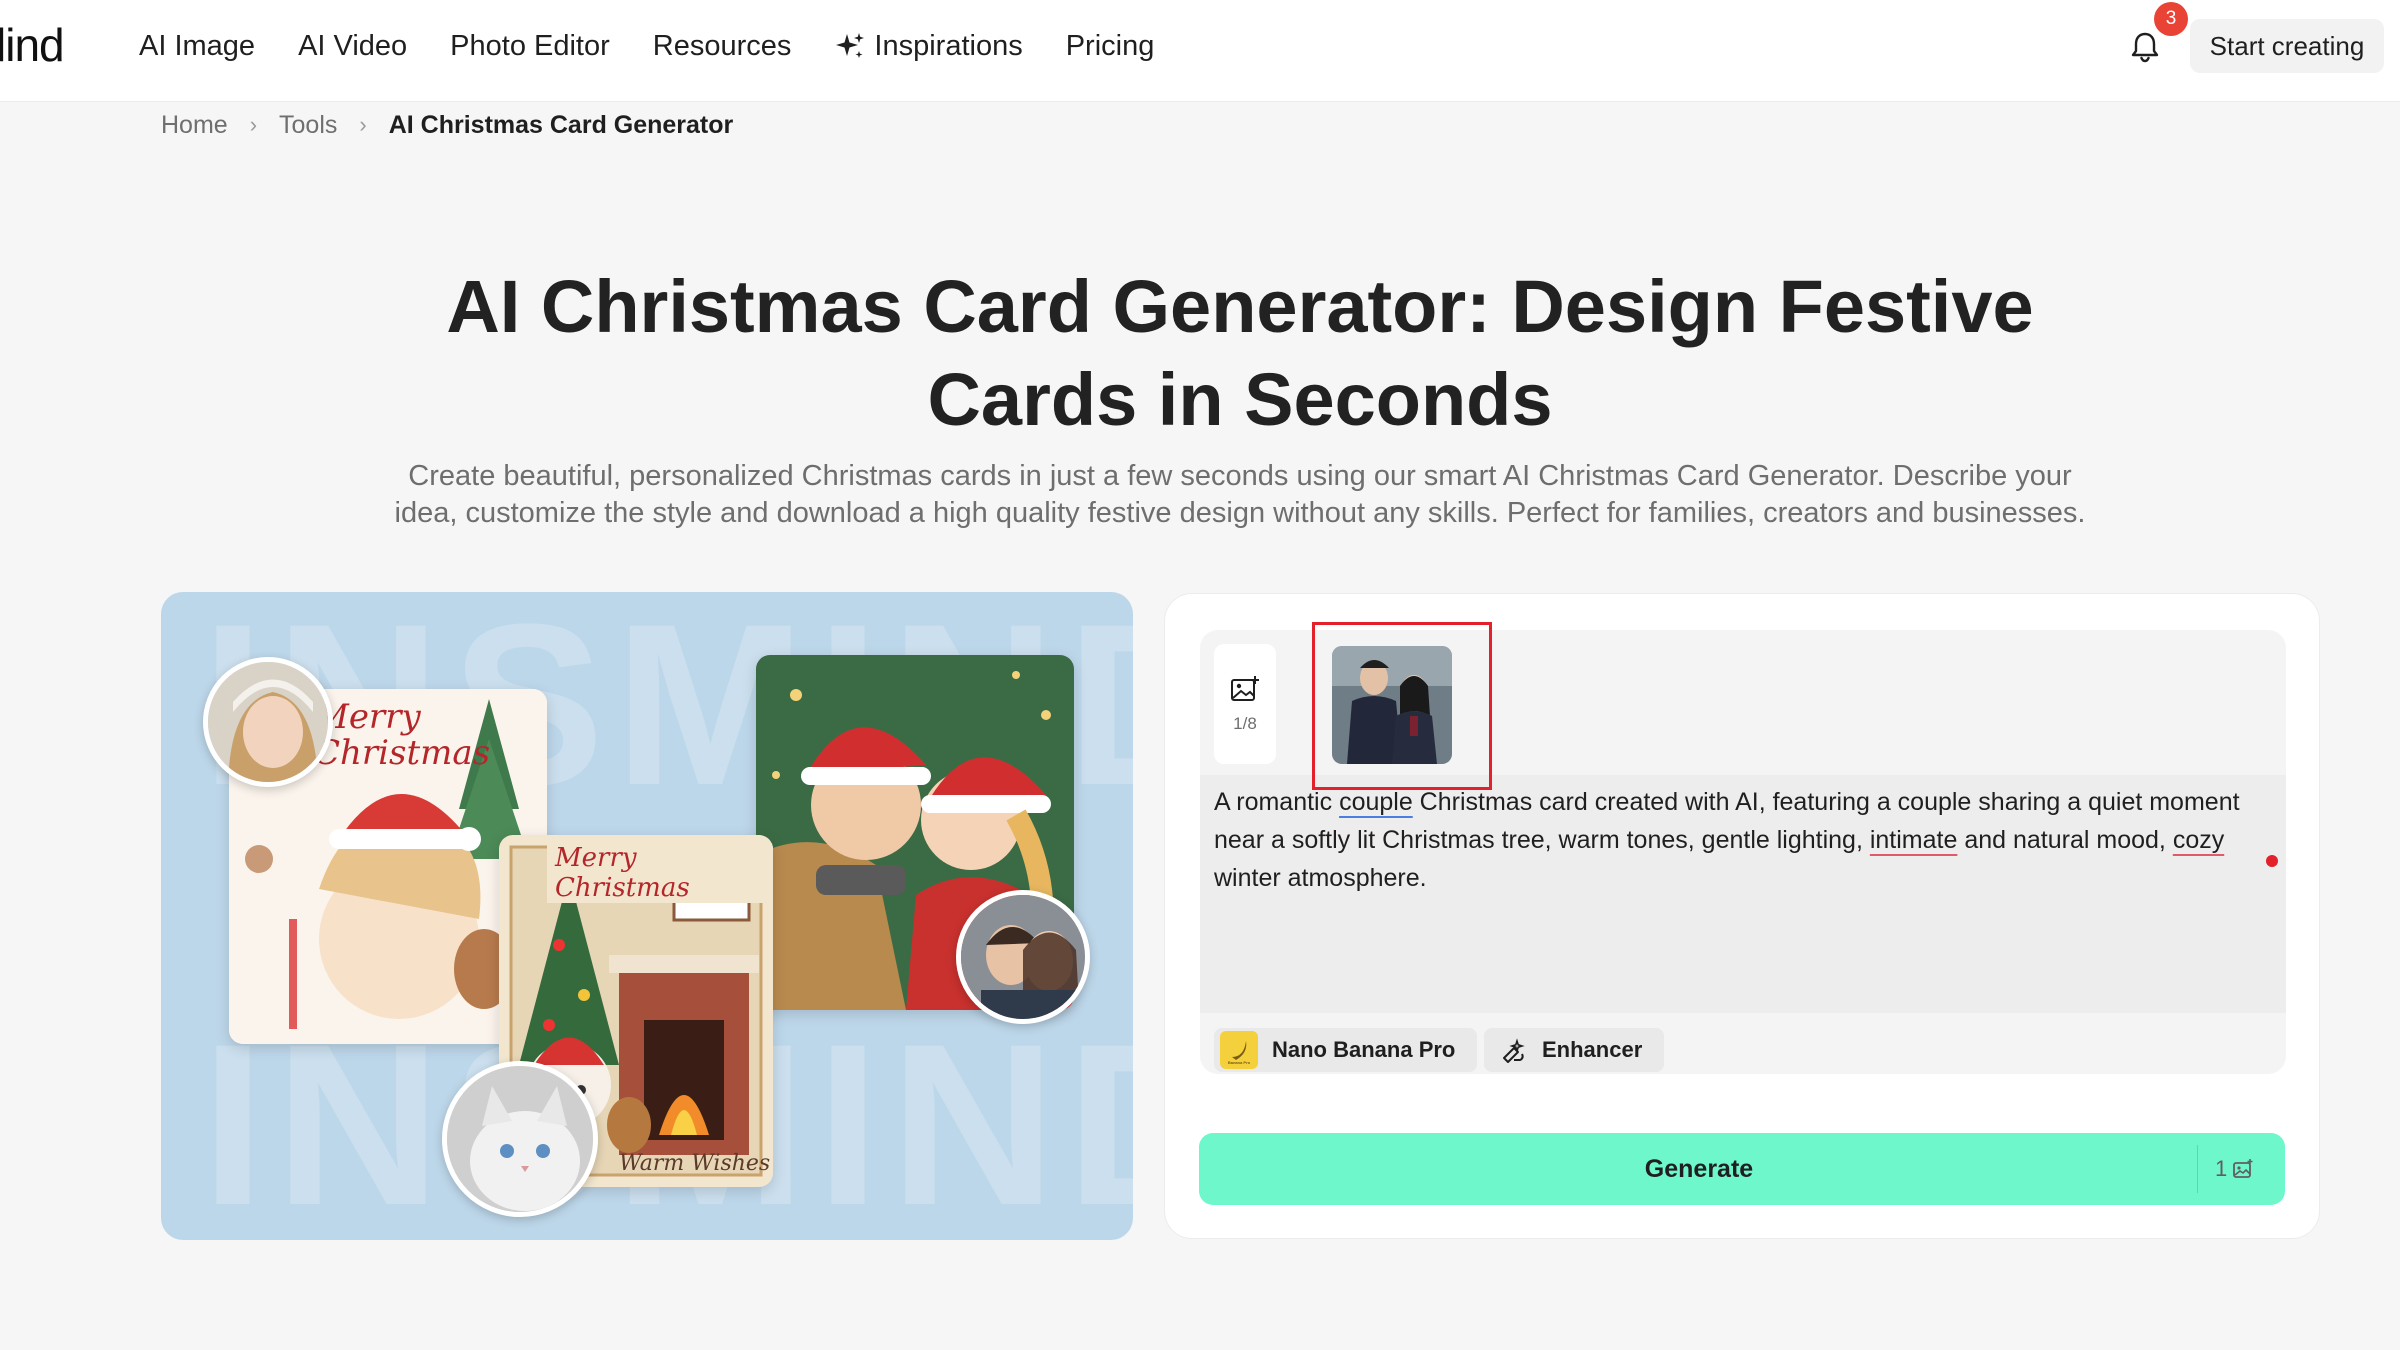 This screenshot has height=1350, width=2400. What do you see at coordinates (2145, 47) in the screenshot?
I see `bell-icon` at bounding box center [2145, 47].